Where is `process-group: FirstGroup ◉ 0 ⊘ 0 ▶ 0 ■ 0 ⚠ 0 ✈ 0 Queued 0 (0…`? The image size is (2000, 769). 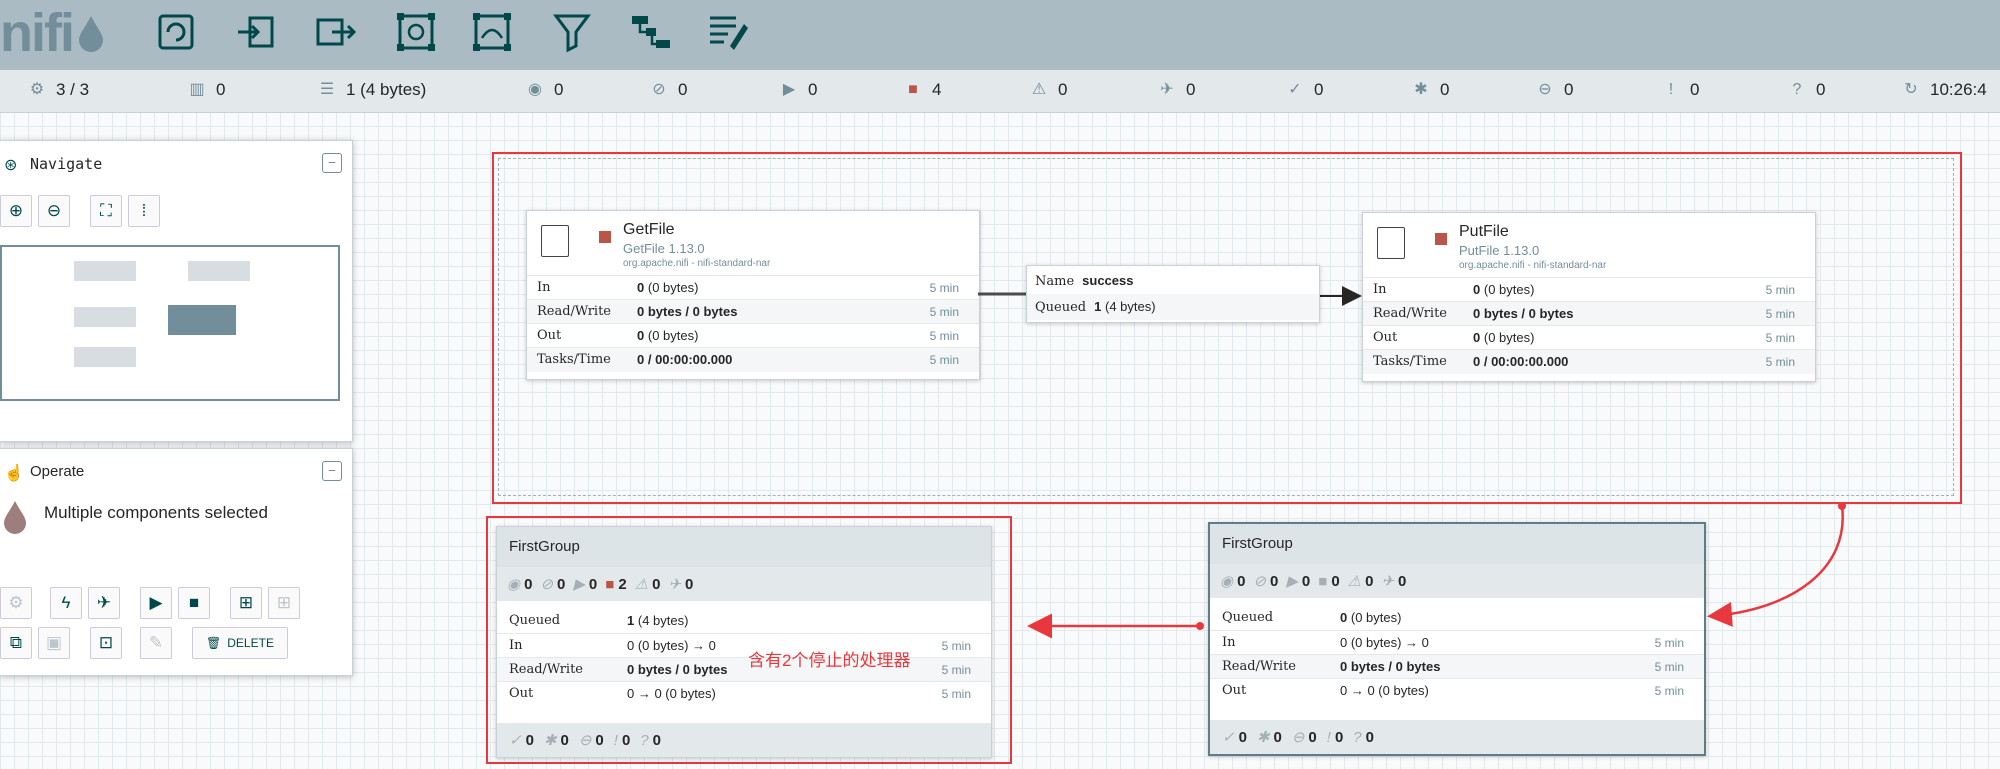
process-group: FirstGroup ◉ 0 ⊘ 0 ▶ 0 ■ 0 ⚠ 0 ✈ 0 Queued 0 (0… is located at coordinates (1457, 639).